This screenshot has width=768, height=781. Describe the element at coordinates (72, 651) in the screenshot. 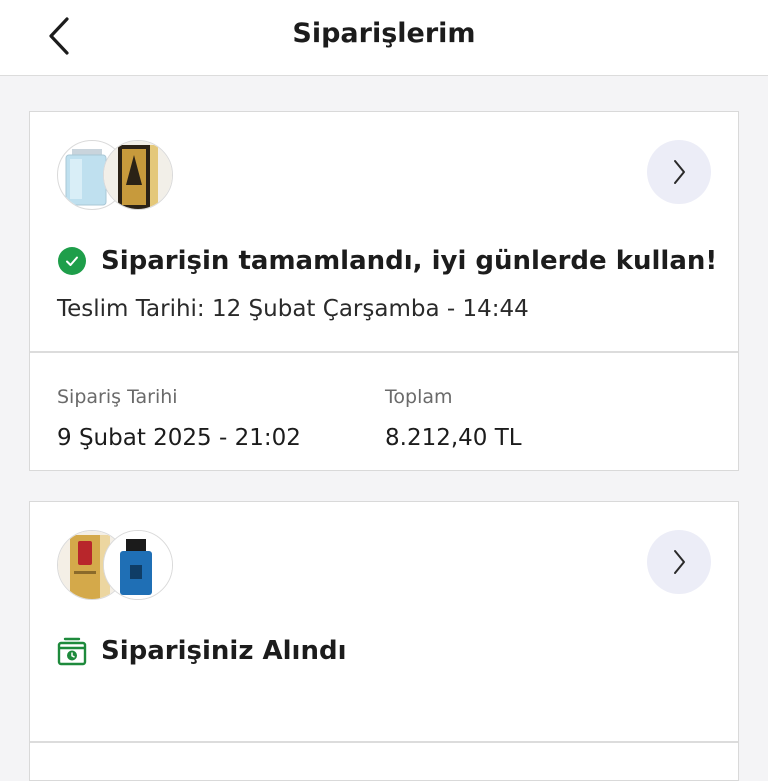

I see `package-clock-icon` at that location.